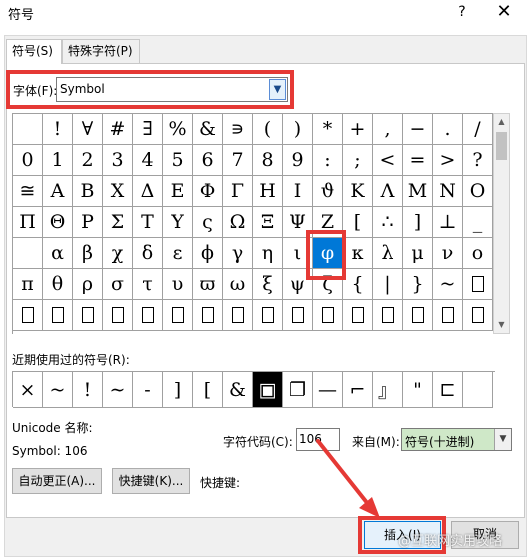 This screenshot has height=560, width=531. What do you see at coordinates (238, 390) in the screenshot?
I see `recent-symbol-cell: &` at bounding box center [238, 390].